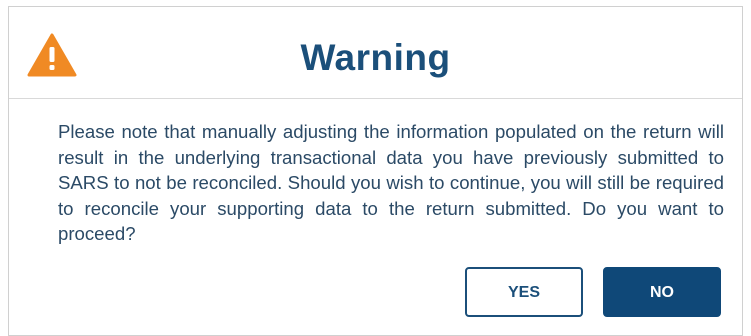 The height and width of the screenshot is (336, 751). What do you see at coordinates (524, 292) in the screenshot?
I see `yes-button: YES` at bounding box center [524, 292].